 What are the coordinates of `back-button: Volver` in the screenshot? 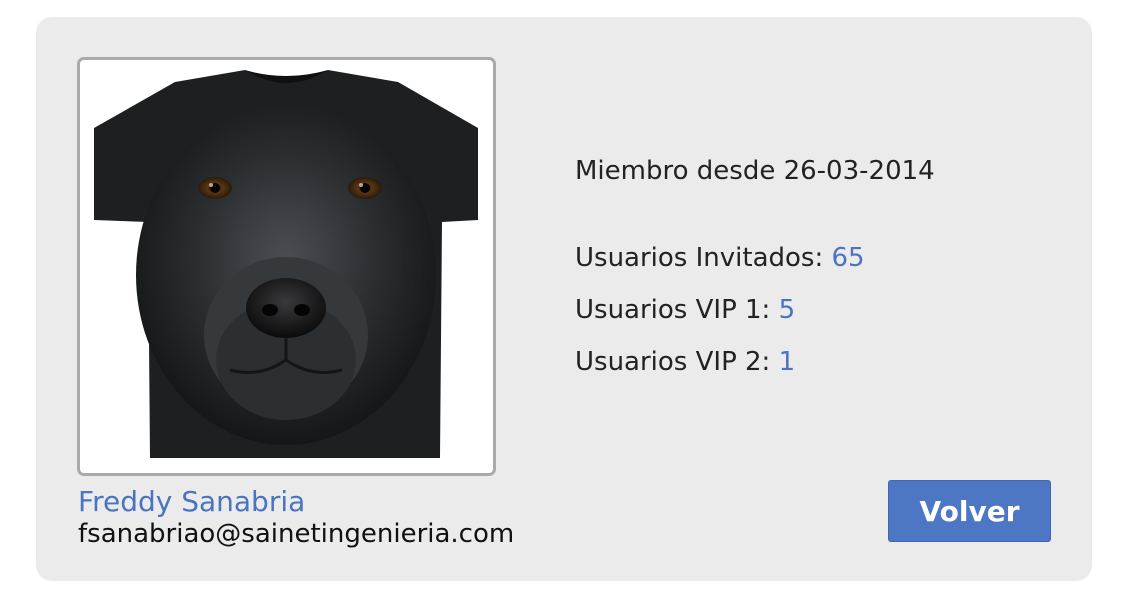 It's located at (969, 511).